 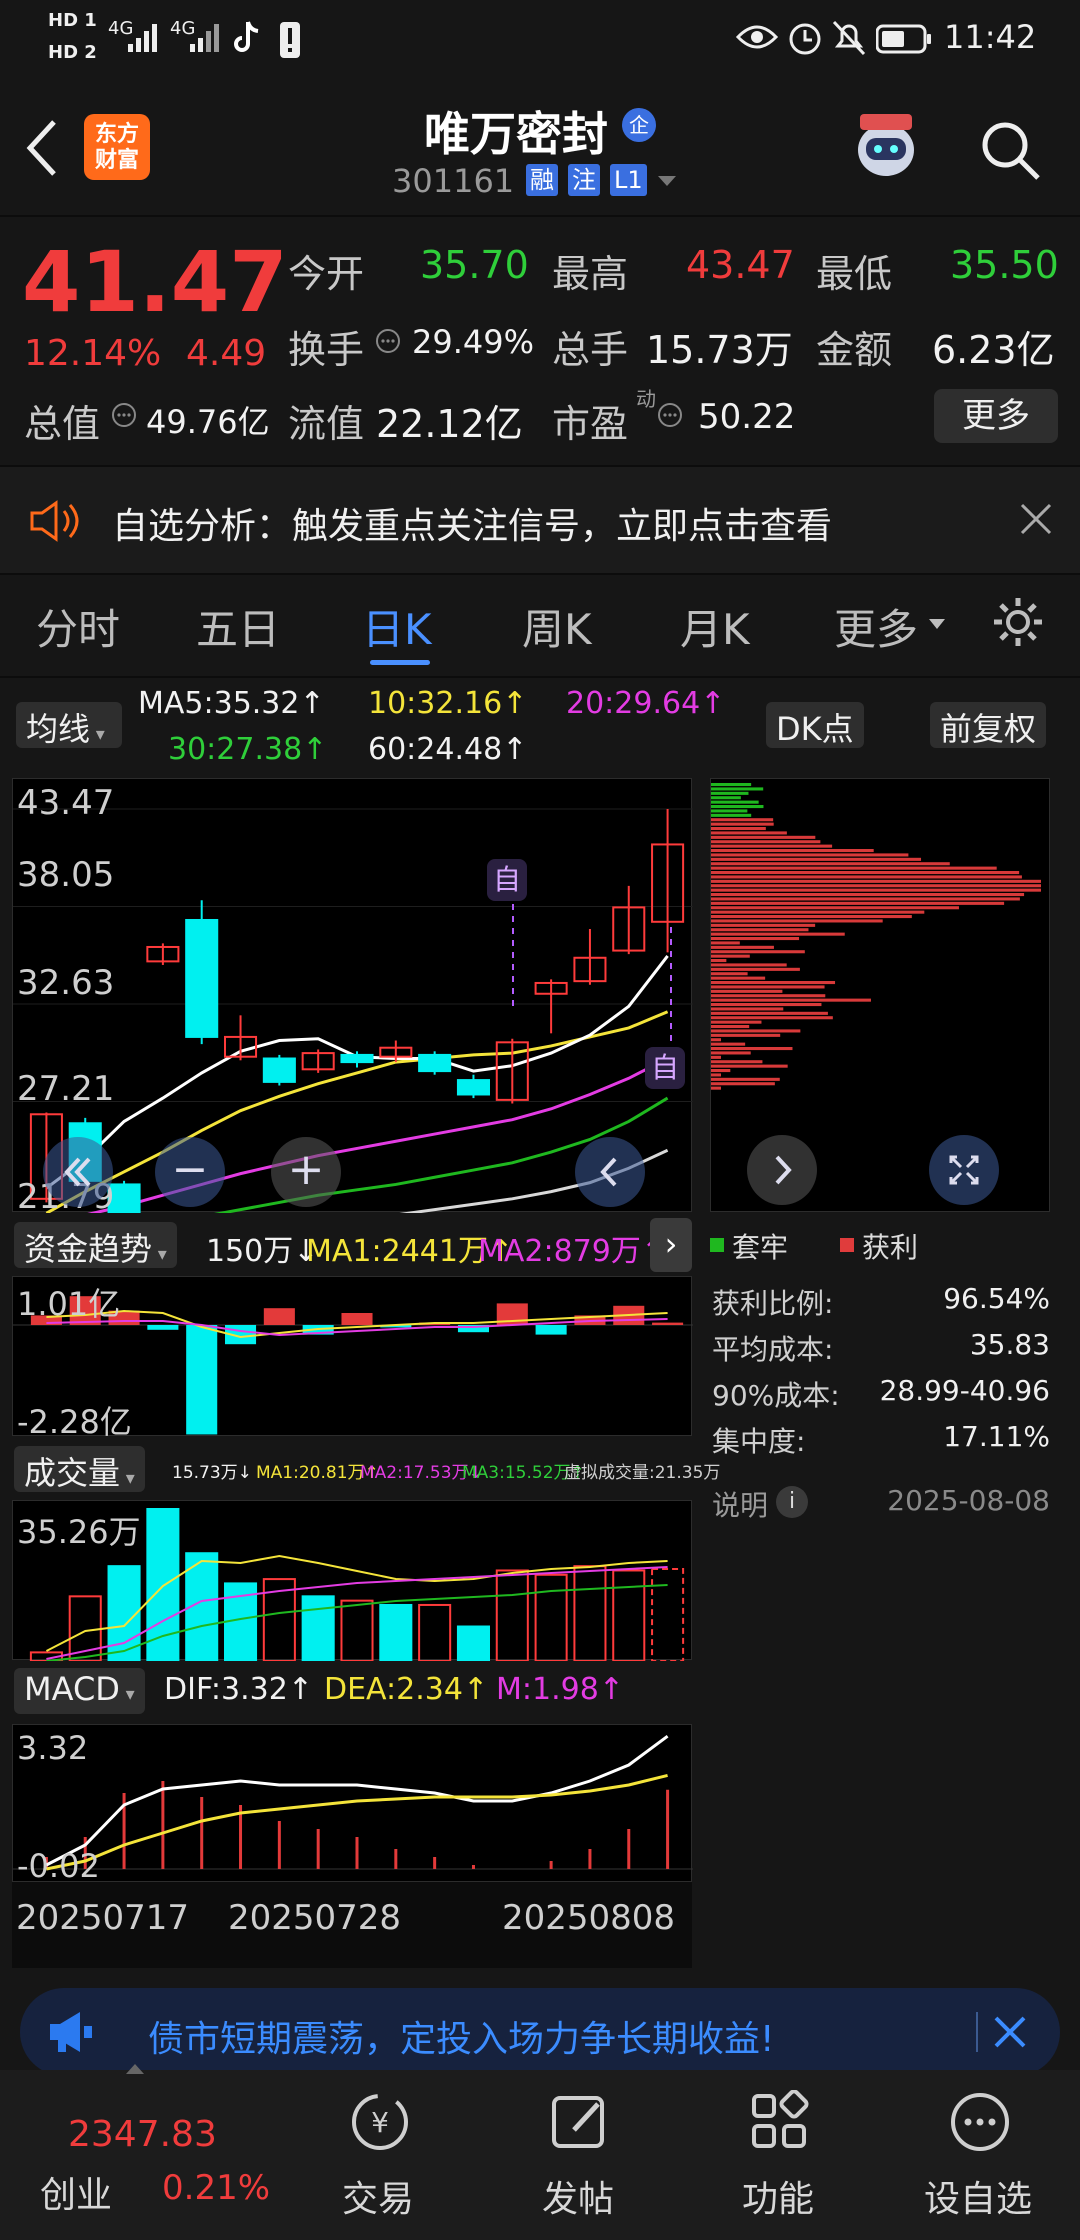 I want to click on tab-weekly-k: 周K, so click(x=557, y=626).